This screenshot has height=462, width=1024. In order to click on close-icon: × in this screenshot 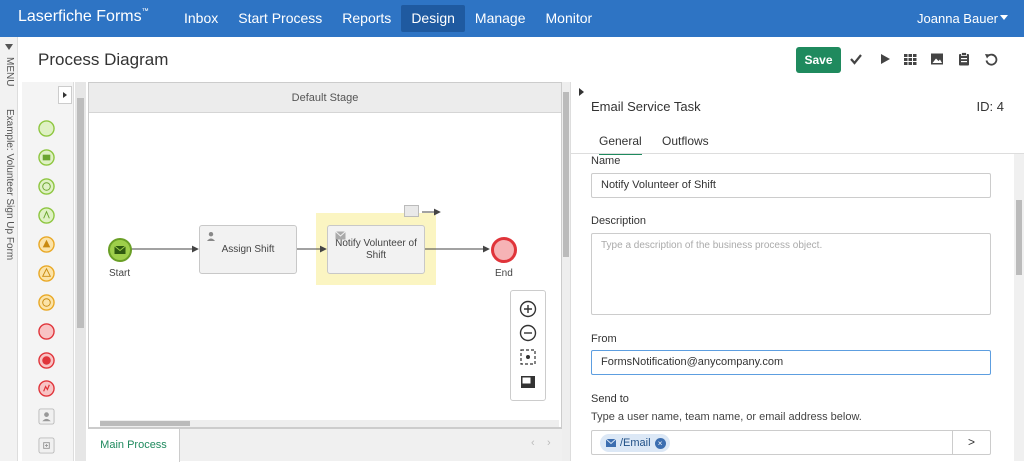, I will do `click(660, 443)`.